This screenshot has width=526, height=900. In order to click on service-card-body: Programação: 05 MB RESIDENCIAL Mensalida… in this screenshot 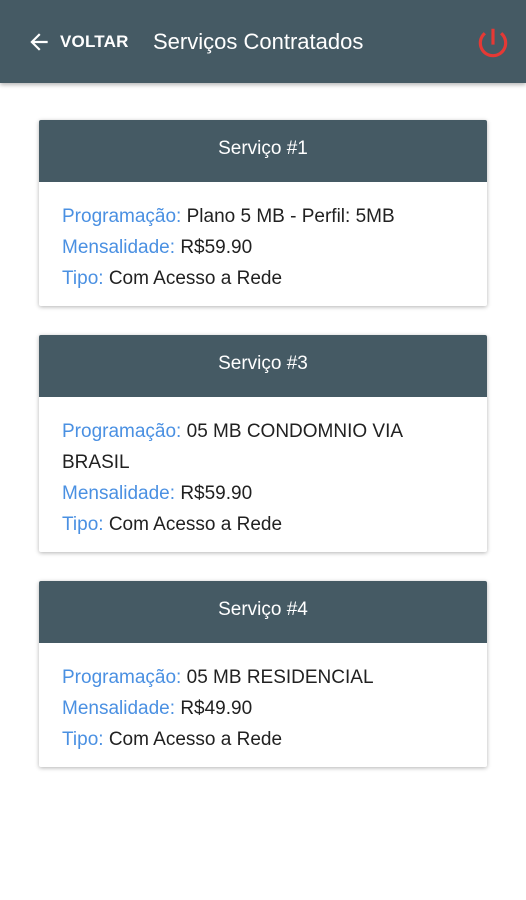, I will do `click(263, 705)`.